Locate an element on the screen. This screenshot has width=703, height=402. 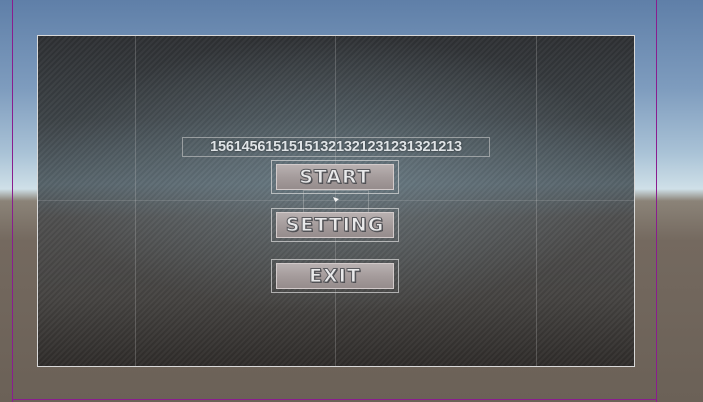
start-button-face: START is located at coordinates (335, 177).